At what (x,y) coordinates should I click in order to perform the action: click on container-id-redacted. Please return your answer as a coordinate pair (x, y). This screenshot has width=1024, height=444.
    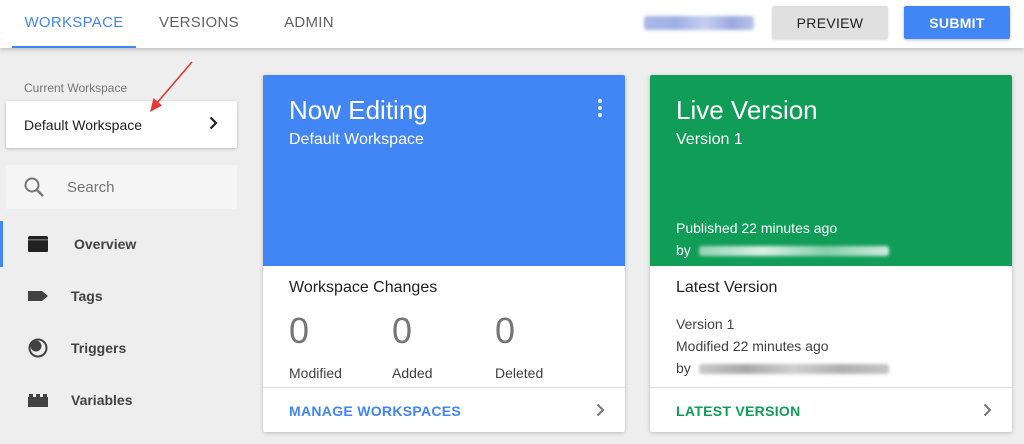
    Looking at the image, I should click on (699, 23).